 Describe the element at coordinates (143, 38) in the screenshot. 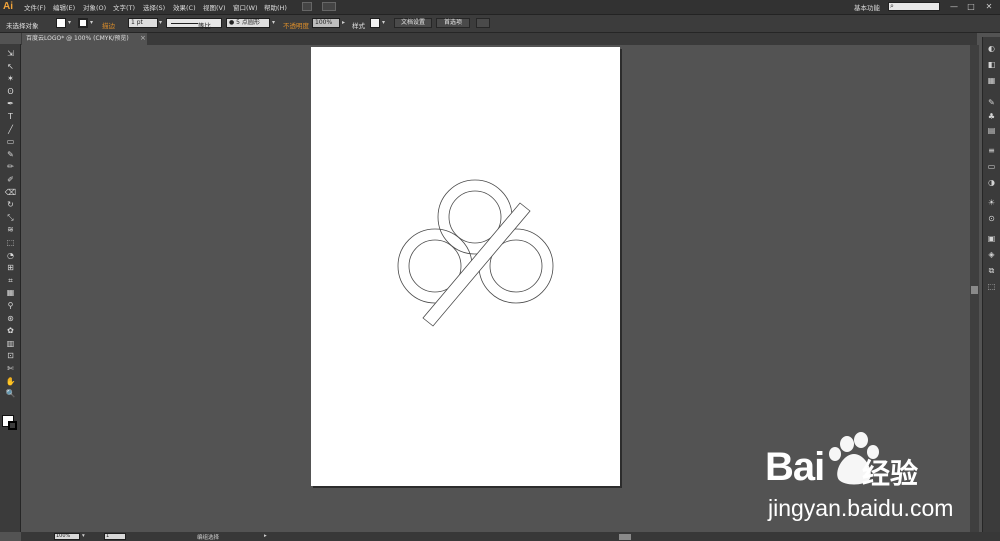

I see `close-icon: ×` at that location.